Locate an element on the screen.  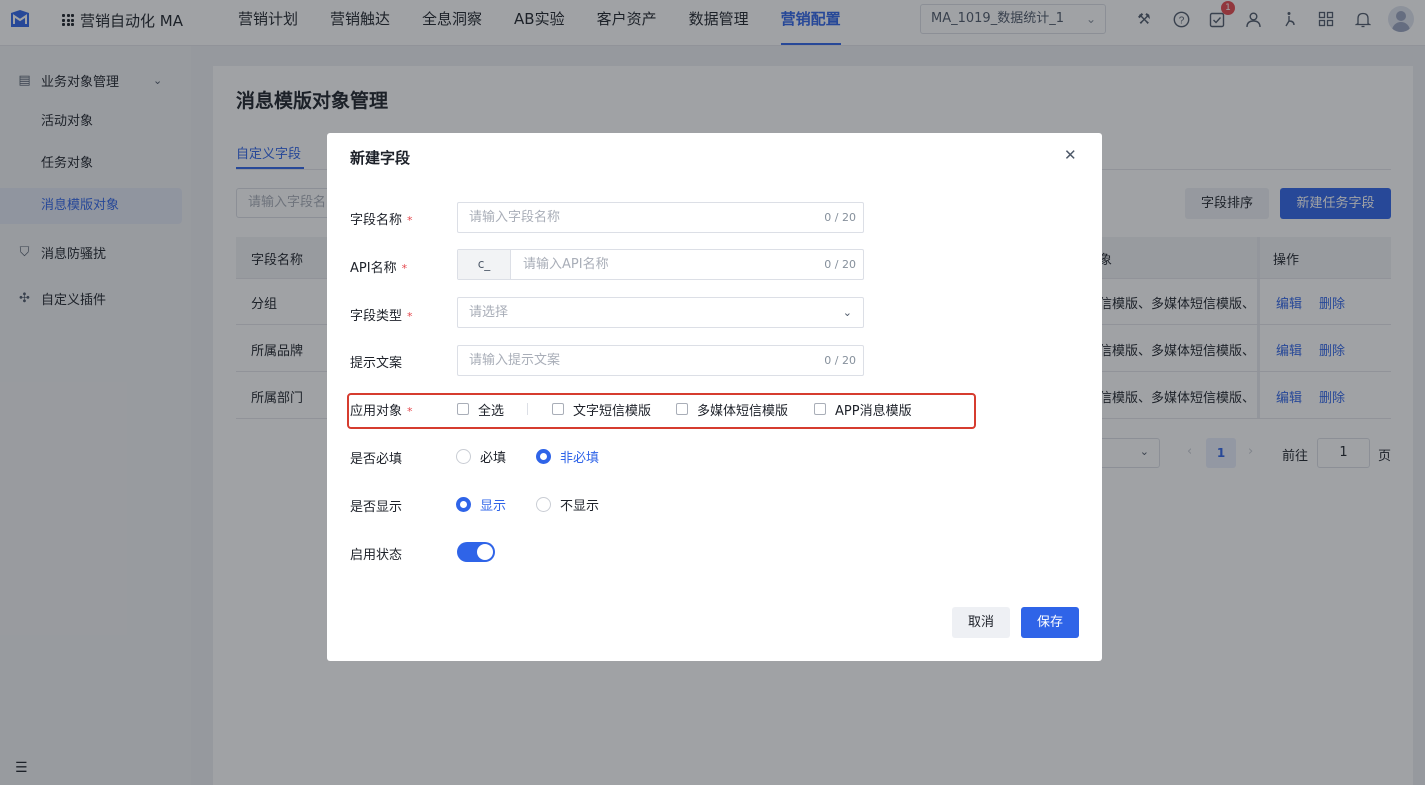
close-icon: ✕ is located at coordinates (1070, 155).